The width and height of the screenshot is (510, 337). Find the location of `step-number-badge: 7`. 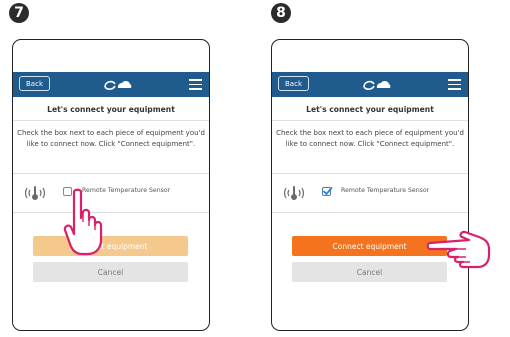

step-number-badge: 7 is located at coordinates (19, 13).